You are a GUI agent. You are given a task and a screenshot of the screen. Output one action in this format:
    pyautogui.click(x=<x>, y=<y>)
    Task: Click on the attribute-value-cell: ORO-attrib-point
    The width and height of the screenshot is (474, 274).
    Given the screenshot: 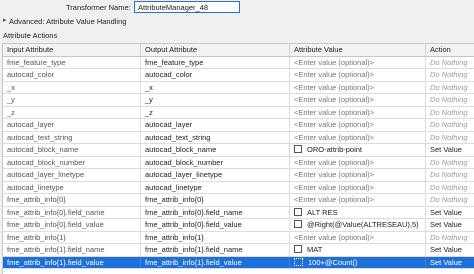 What is the action you would take?
    pyautogui.click(x=358, y=150)
    